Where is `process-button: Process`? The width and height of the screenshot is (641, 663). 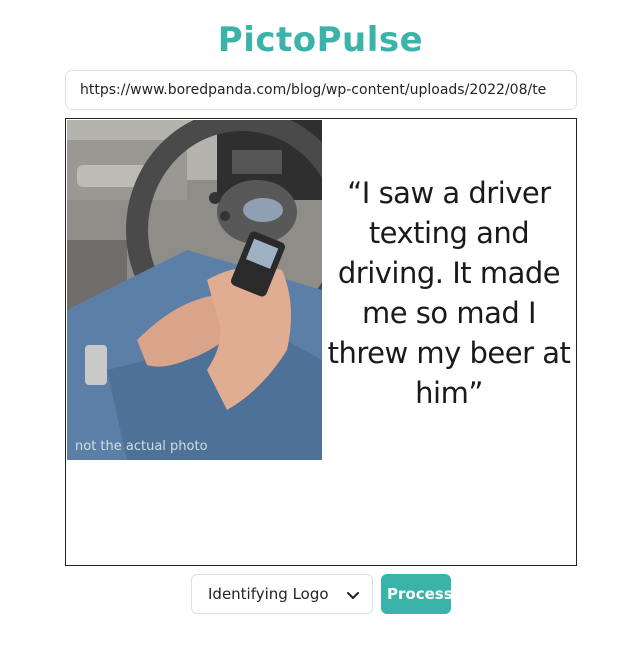 process-button: Process is located at coordinates (417, 594).